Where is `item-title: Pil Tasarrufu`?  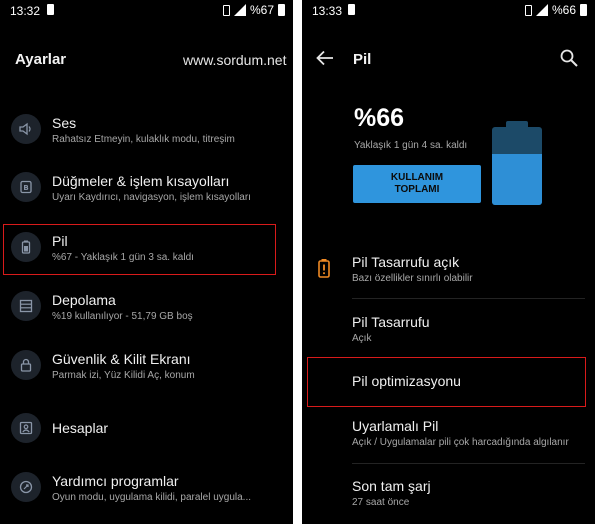
item-title: Pil Tasarrufu is located at coordinates (391, 322).